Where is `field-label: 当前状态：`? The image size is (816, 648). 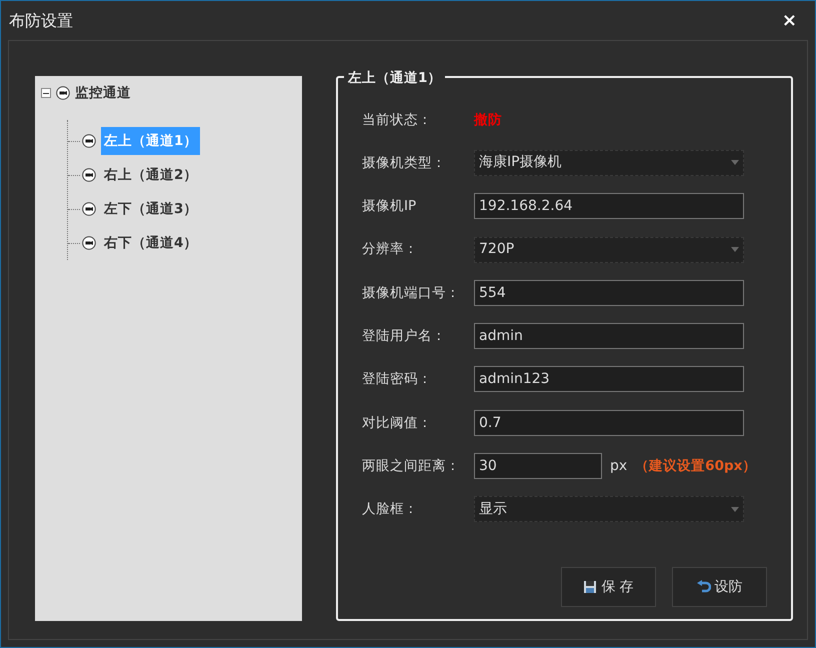
field-label: 当前状态： is located at coordinates (397, 120).